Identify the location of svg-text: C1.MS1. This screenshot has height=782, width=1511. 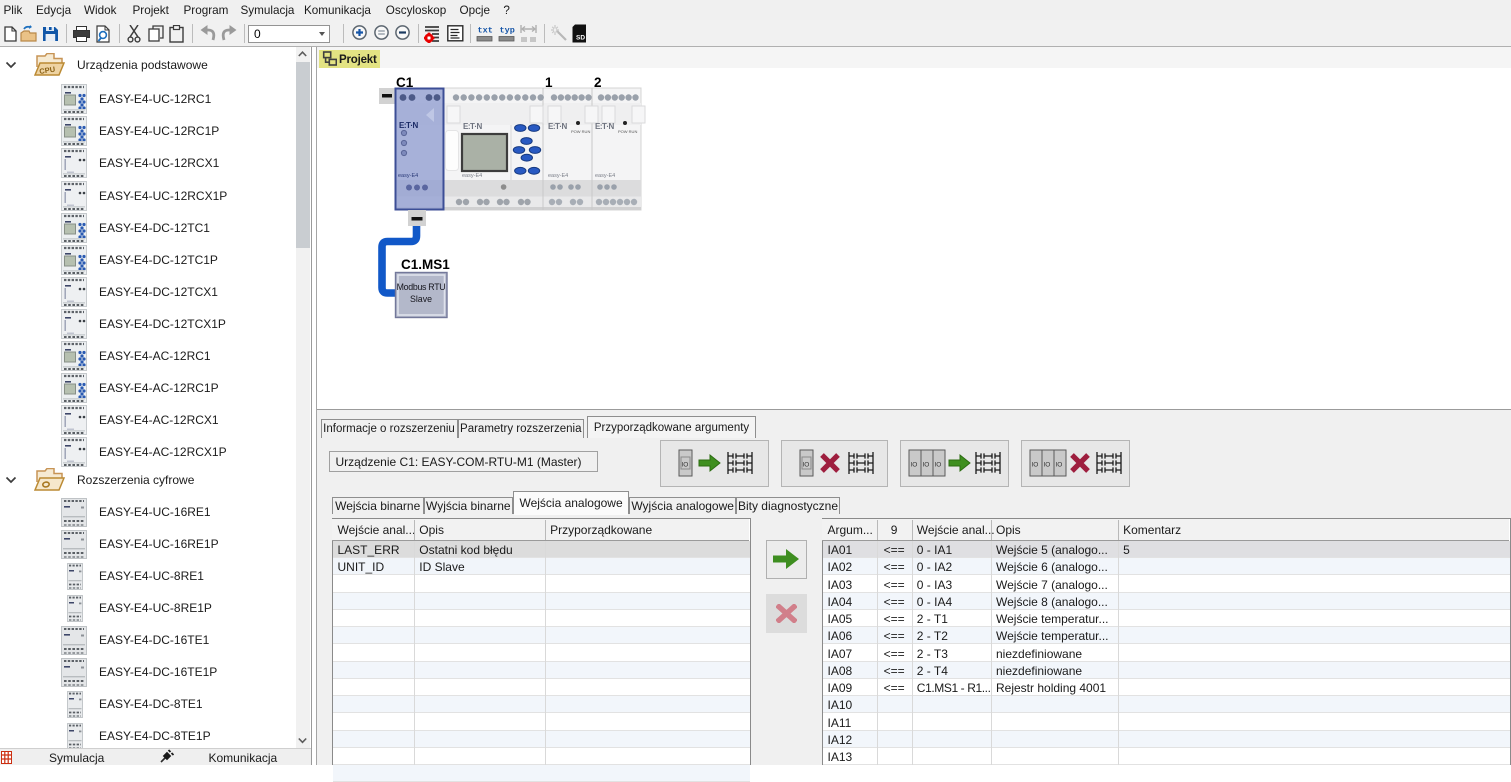
(425, 264).